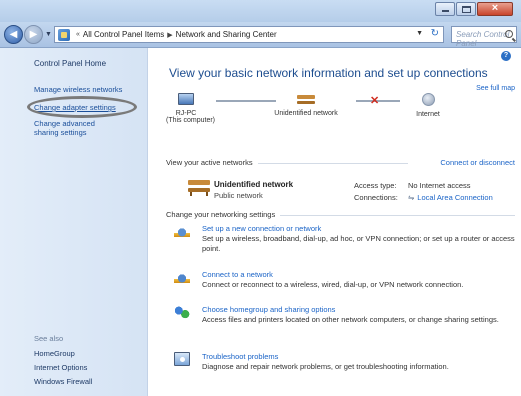 This screenshot has width=521, height=396. I want to click on setup-connection-link: Set up a new connection or network, so click(261, 228).